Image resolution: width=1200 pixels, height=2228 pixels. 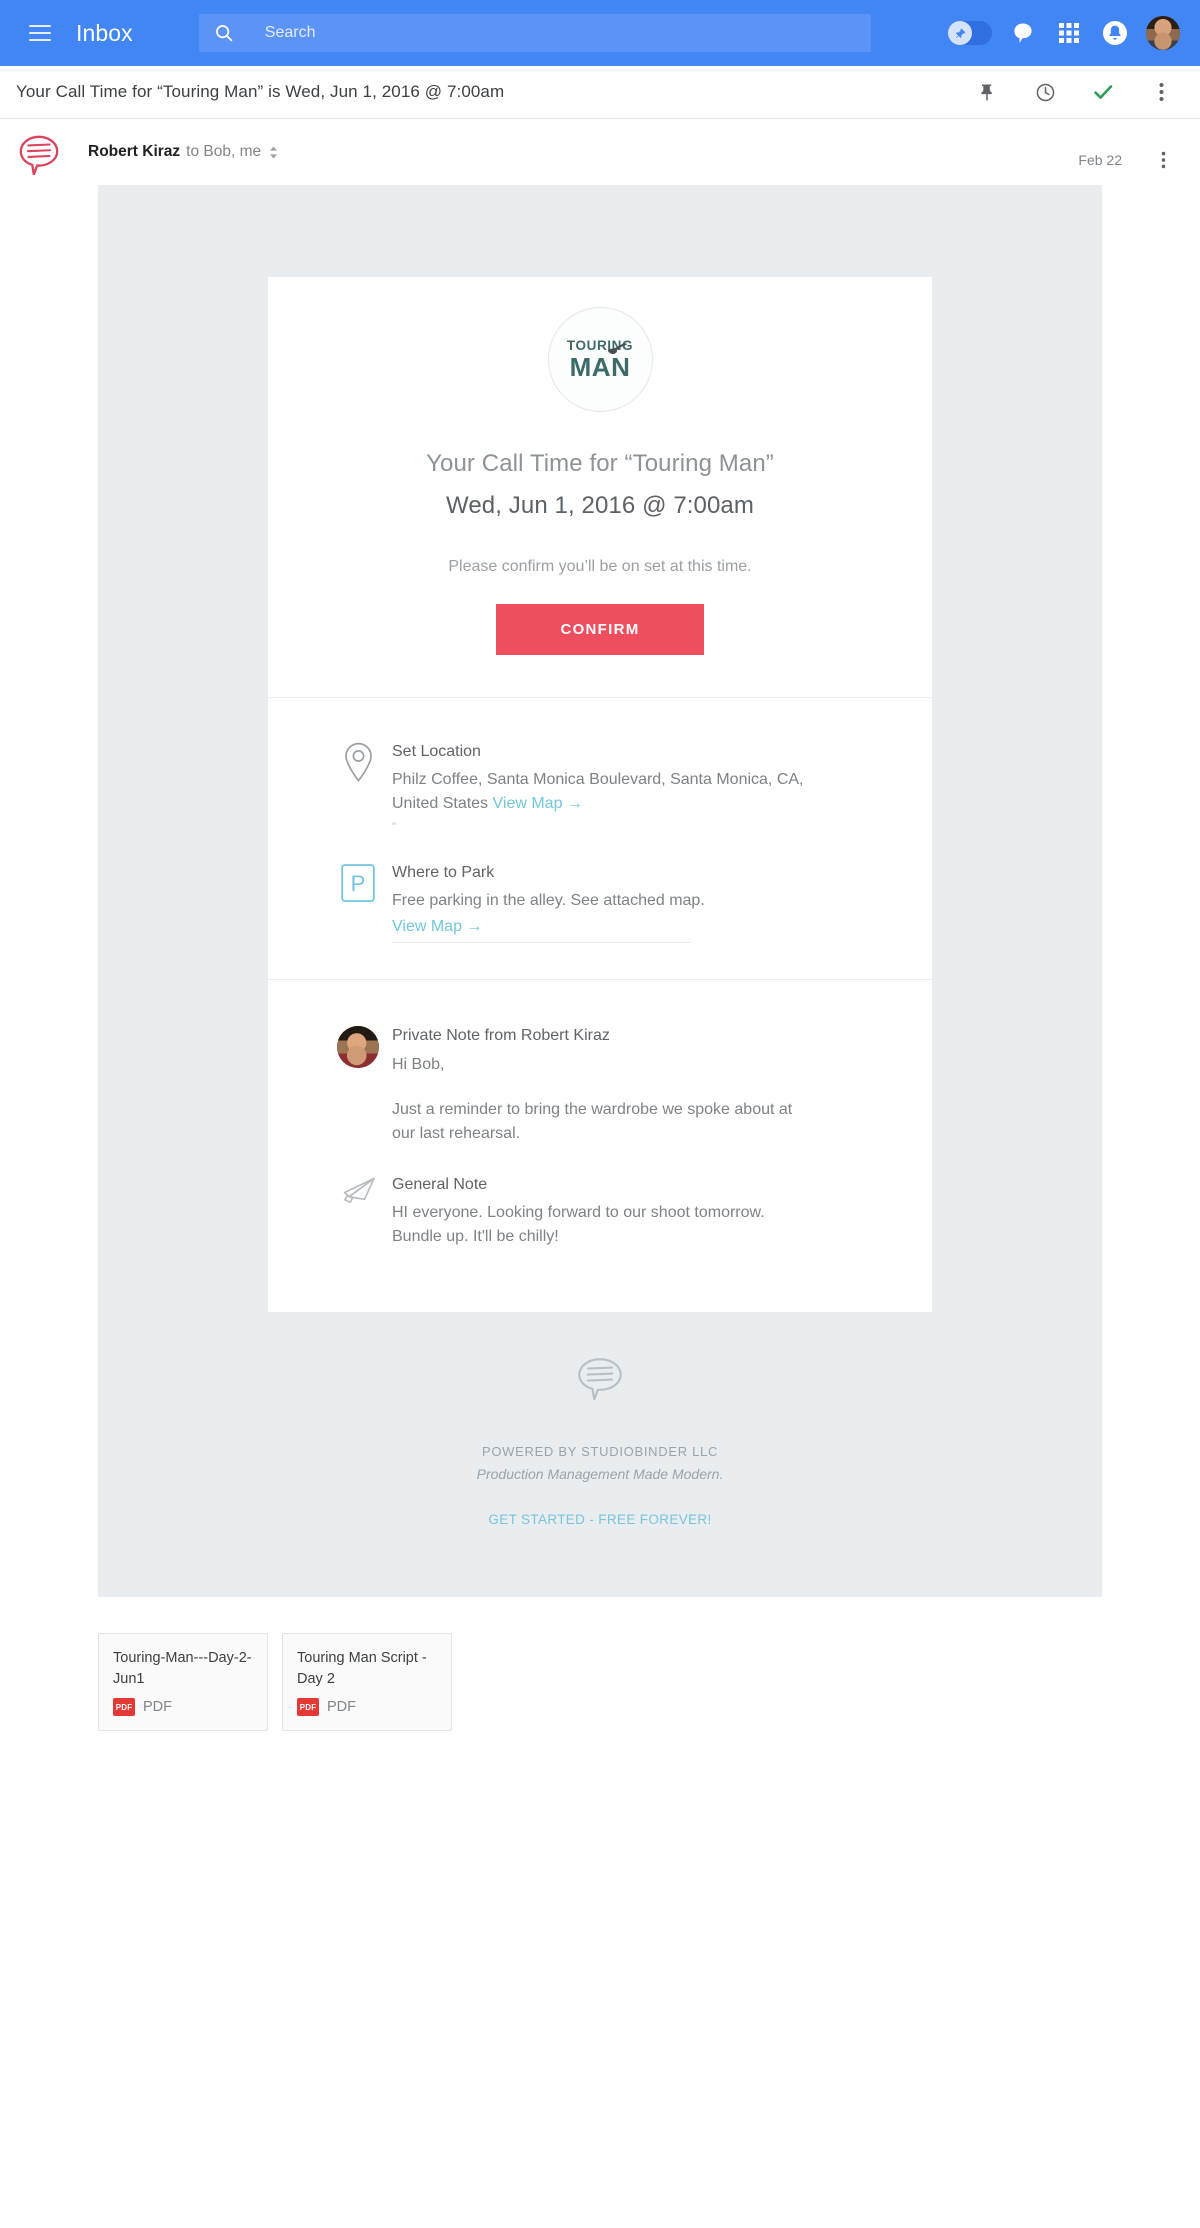 I want to click on top-bar-actions, so click(x=1066, y=33).